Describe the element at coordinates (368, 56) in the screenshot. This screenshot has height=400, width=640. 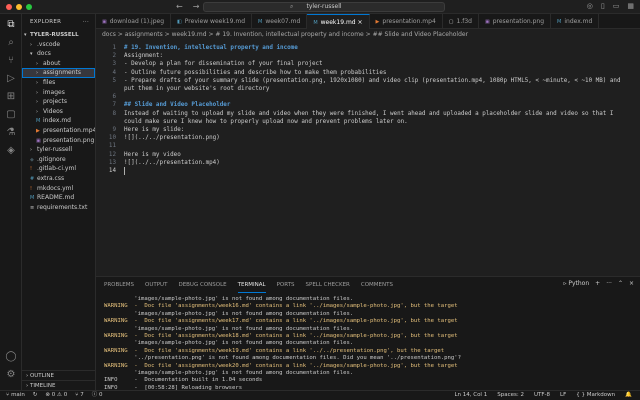
I see `code-line: 2 Assignment:` at that location.